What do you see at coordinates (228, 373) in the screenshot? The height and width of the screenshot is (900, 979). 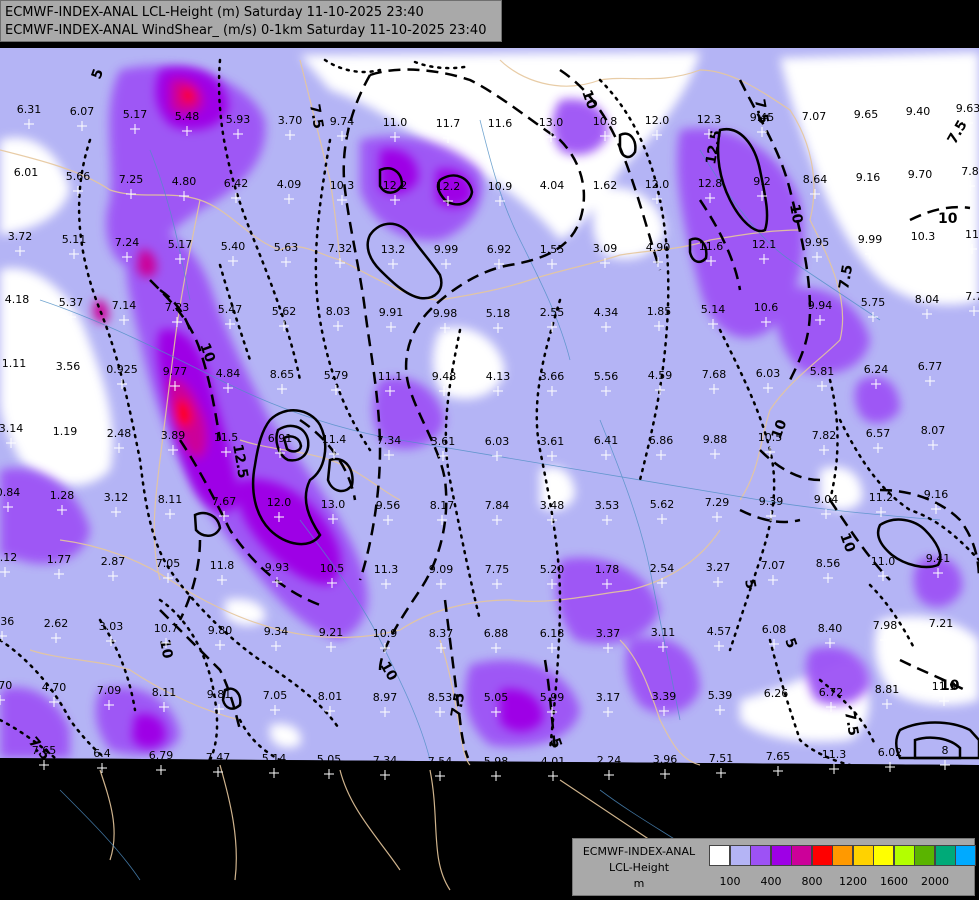 I see `grid-point-value: 4.84` at bounding box center [228, 373].